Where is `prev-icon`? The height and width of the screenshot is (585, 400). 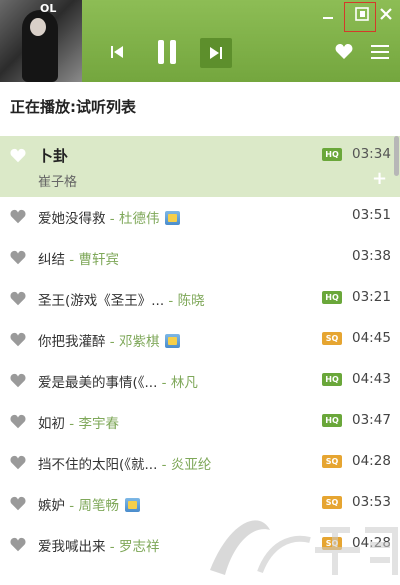 prev-icon is located at coordinates (117, 52).